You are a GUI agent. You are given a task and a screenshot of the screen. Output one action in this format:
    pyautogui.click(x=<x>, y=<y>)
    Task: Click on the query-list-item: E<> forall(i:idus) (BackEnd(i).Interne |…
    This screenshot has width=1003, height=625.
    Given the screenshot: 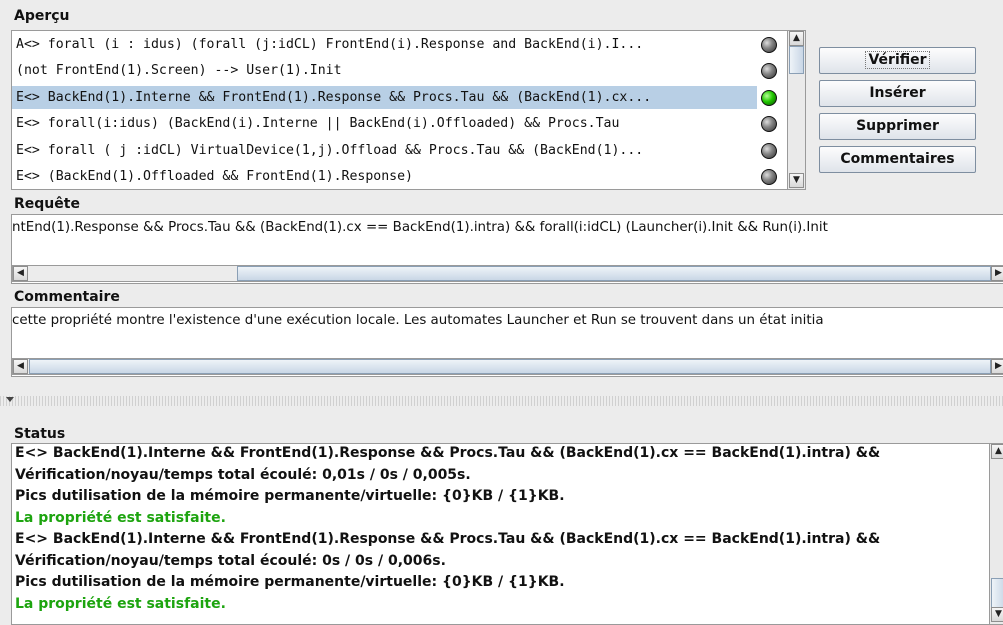 What is the action you would take?
    pyautogui.click(x=384, y=123)
    